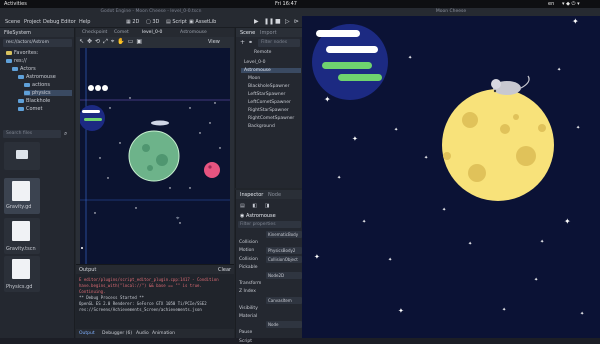  I want to click on tab-node: Node, so click(274, 195).